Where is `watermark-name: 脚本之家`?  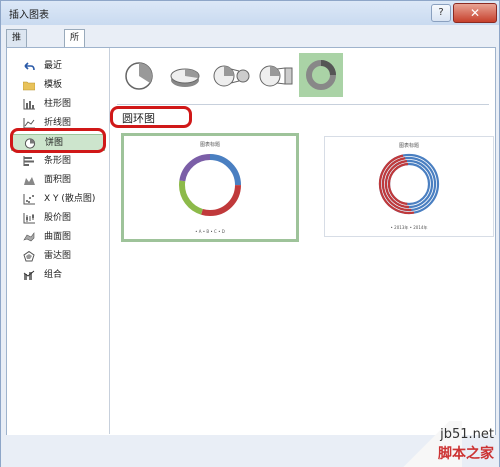
watermark-name: 脚本之家 is located at coordinates (466, 454).